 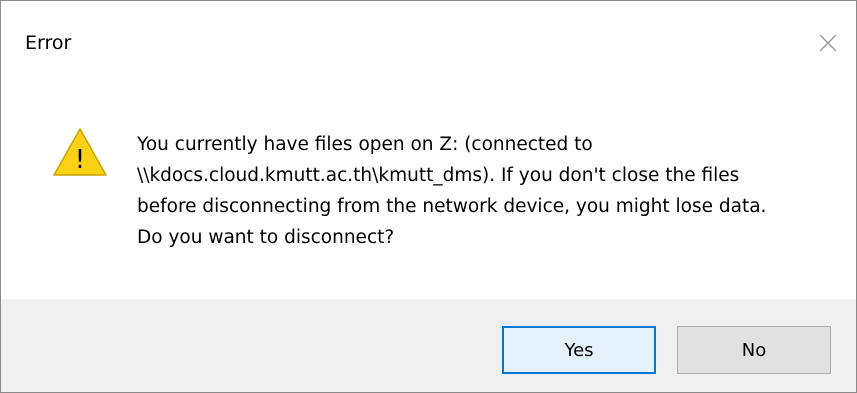 I want to click on yes-button: Yes, so click(x=579, y=350).